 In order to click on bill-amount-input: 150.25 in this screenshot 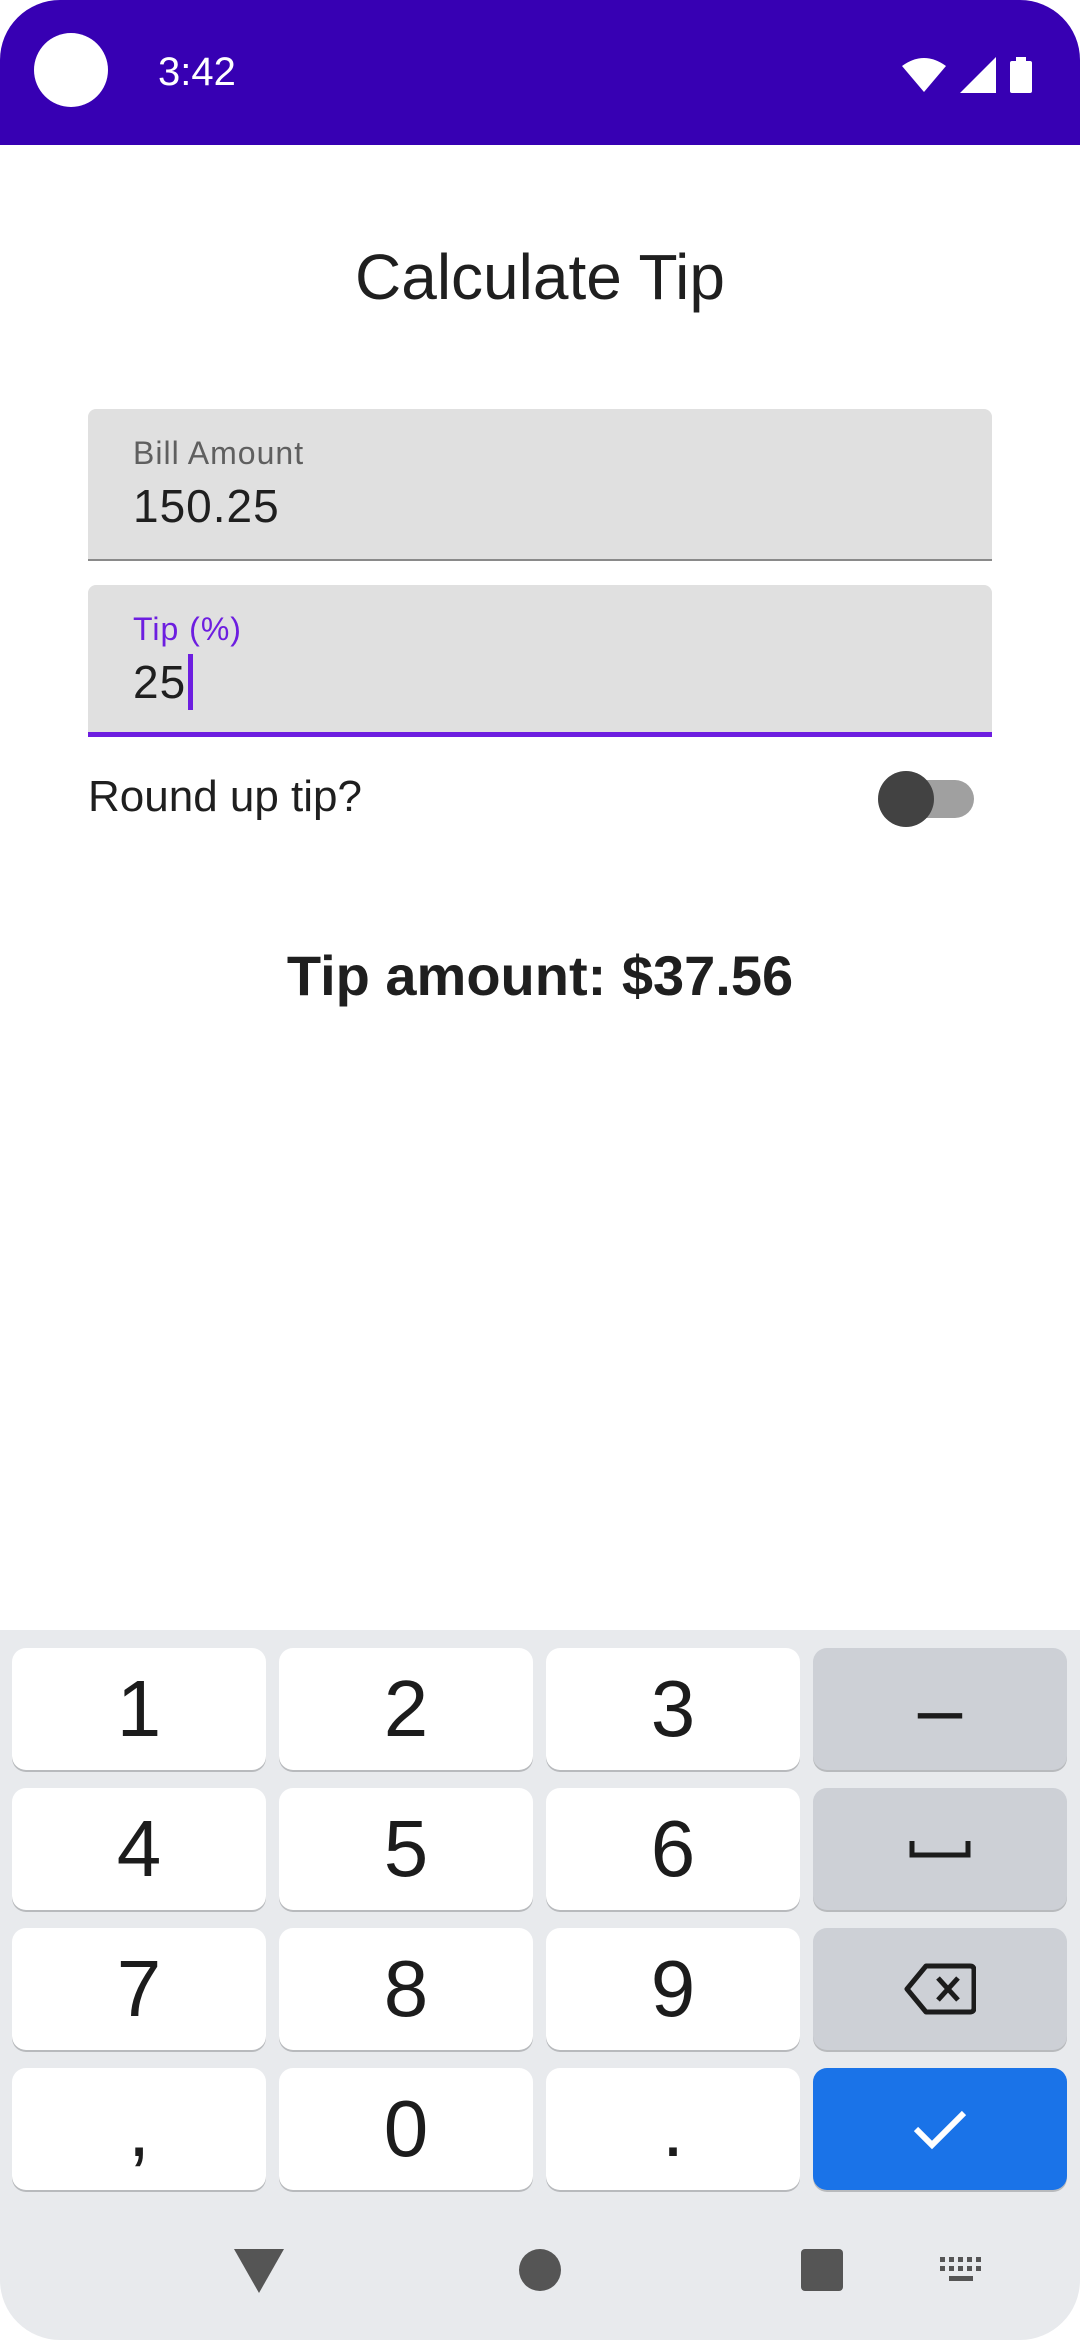, I will do `click(206, 506)`.